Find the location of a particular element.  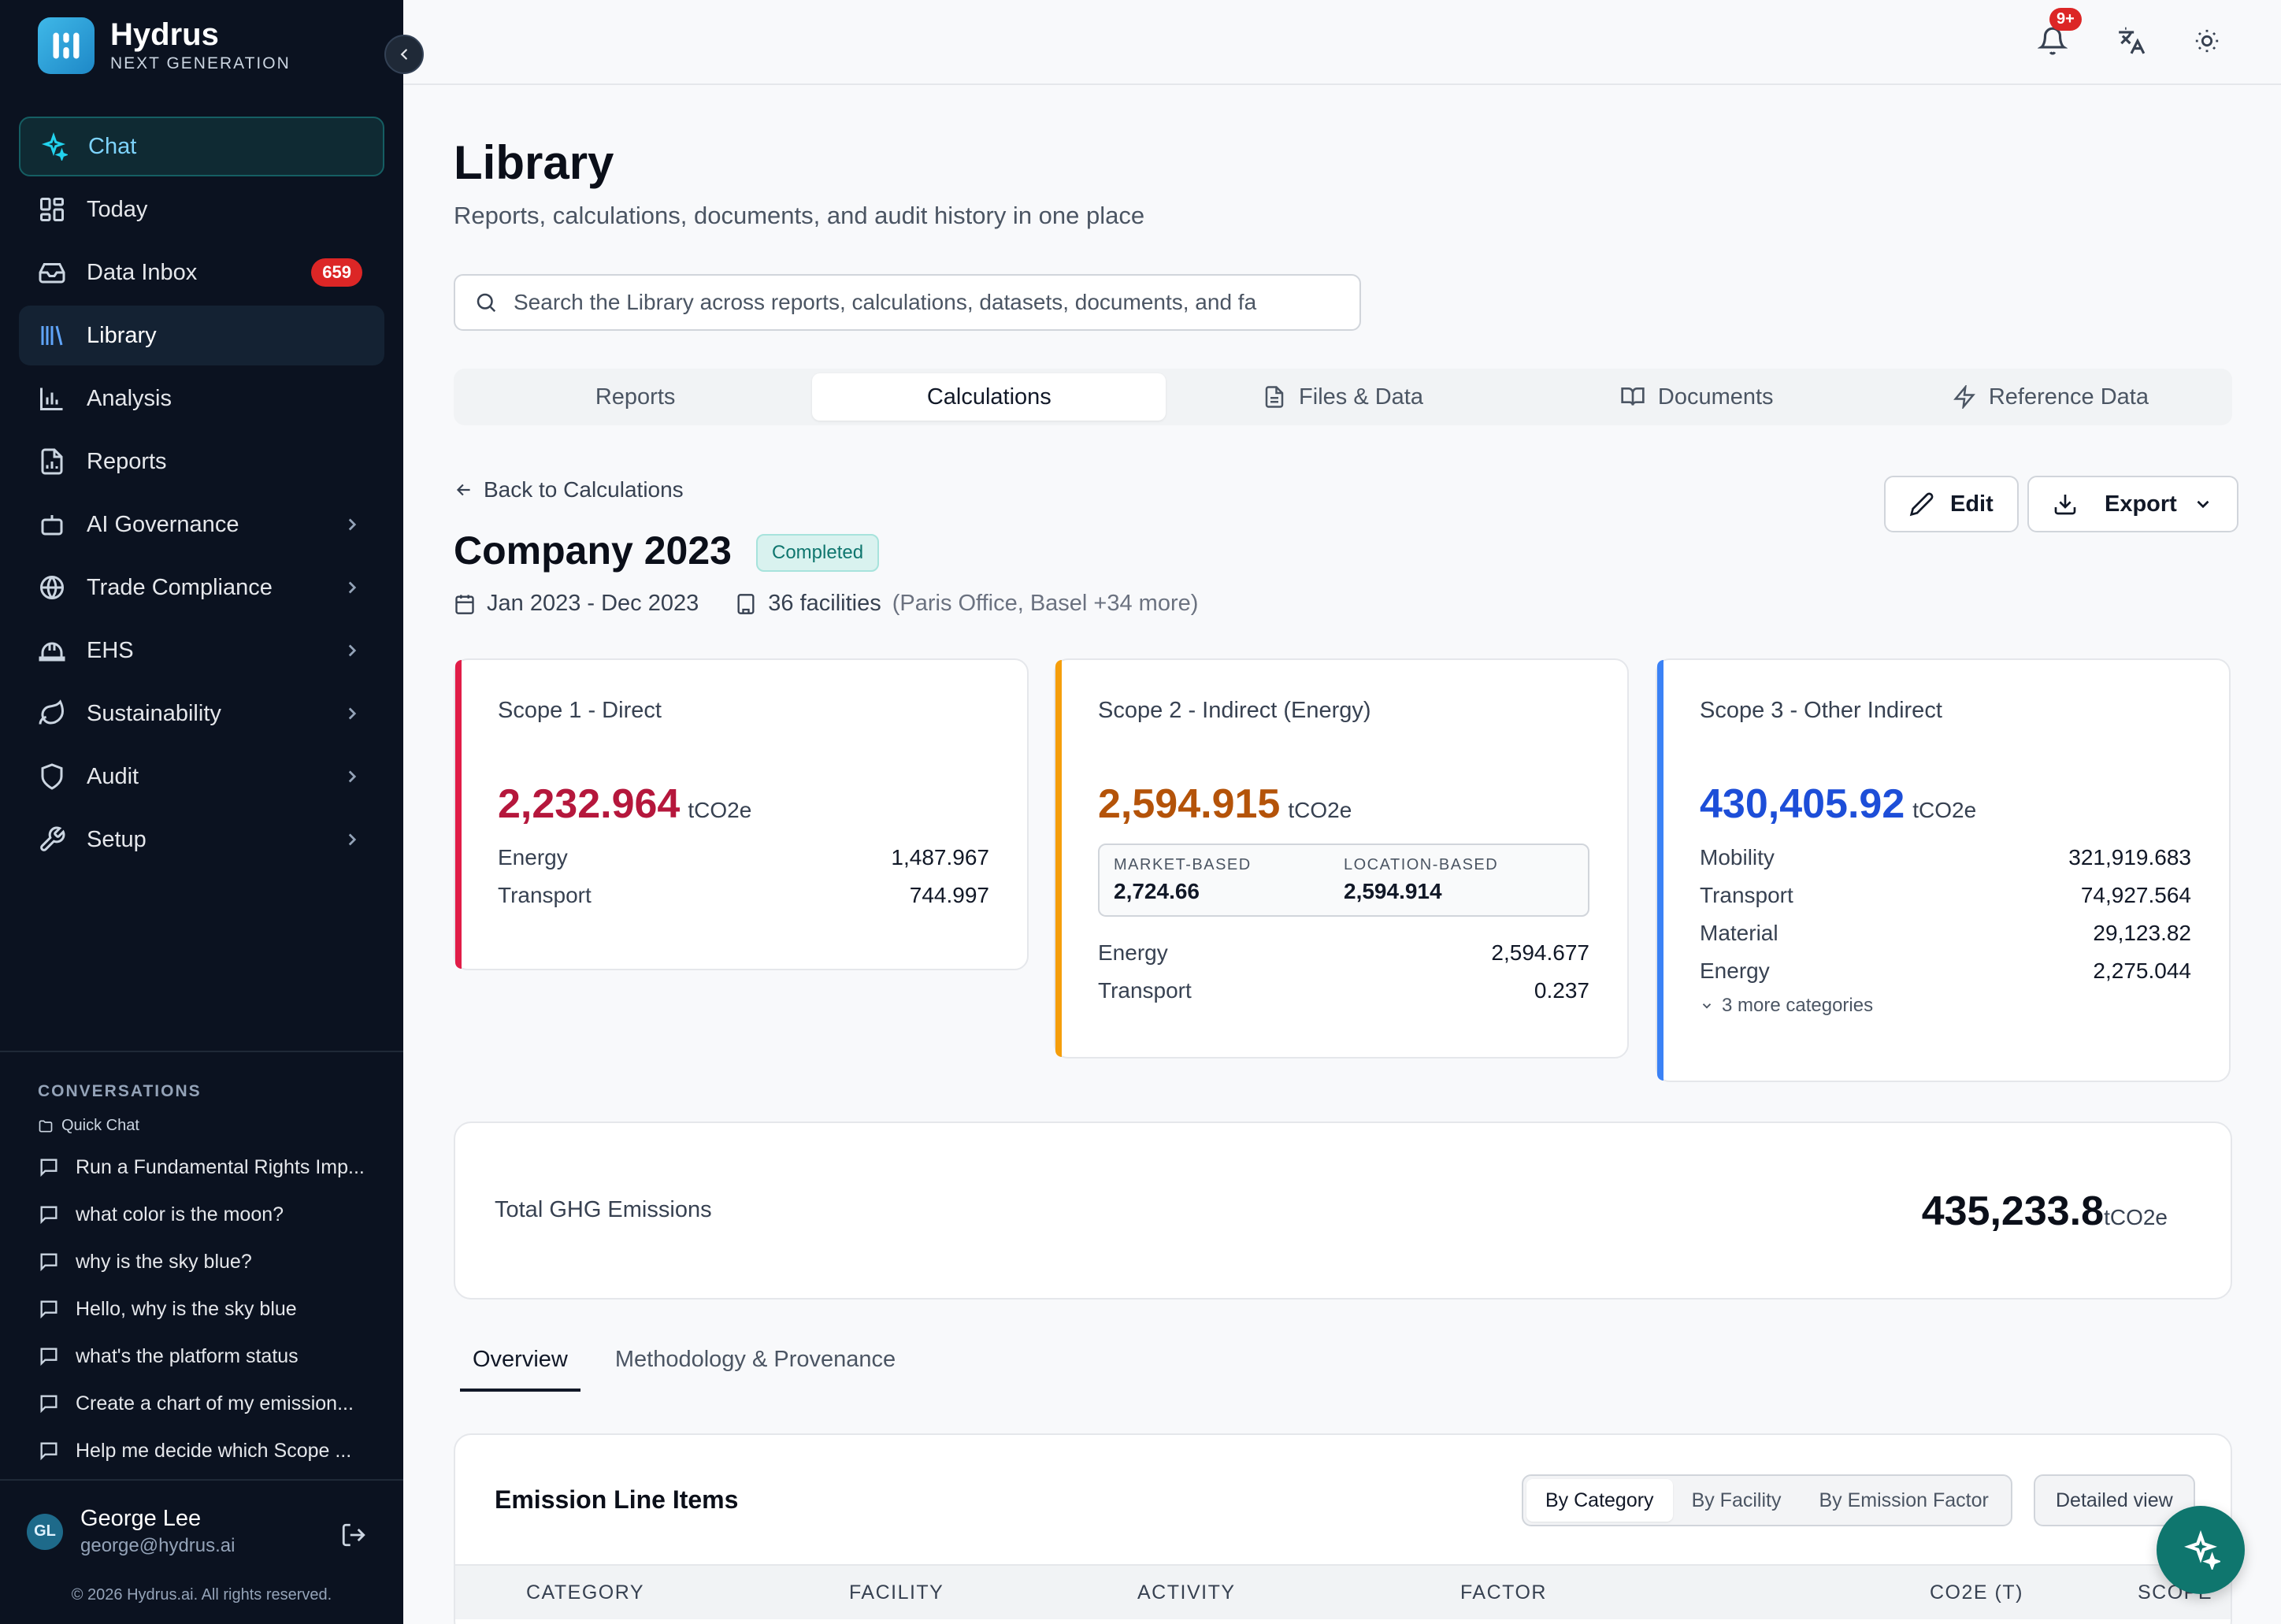

sidebar-item-label: Analysis is located at coordinates (129, 398).